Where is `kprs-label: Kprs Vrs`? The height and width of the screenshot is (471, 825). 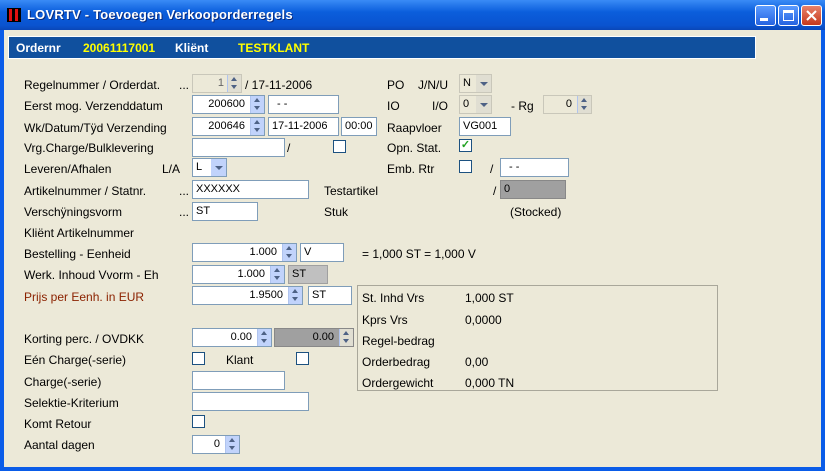 kprs-label: Kprs Vrs is located at coordinates (385, 320).